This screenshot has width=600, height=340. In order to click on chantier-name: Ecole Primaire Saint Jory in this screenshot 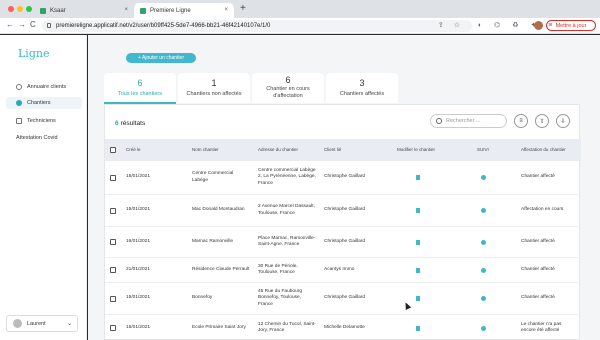, I will do `click(219, 327)`.